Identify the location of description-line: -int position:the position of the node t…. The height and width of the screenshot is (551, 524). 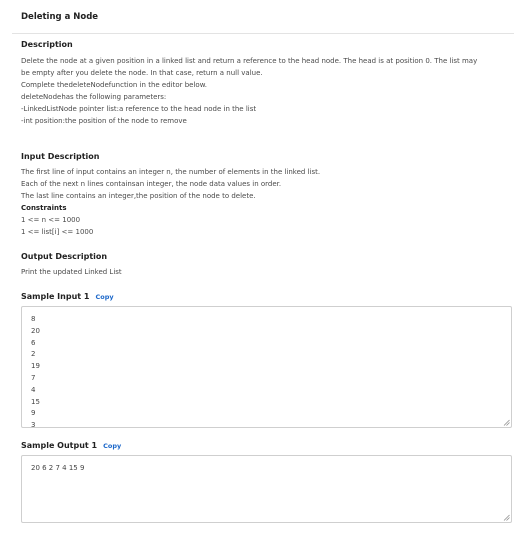
(104, 121).